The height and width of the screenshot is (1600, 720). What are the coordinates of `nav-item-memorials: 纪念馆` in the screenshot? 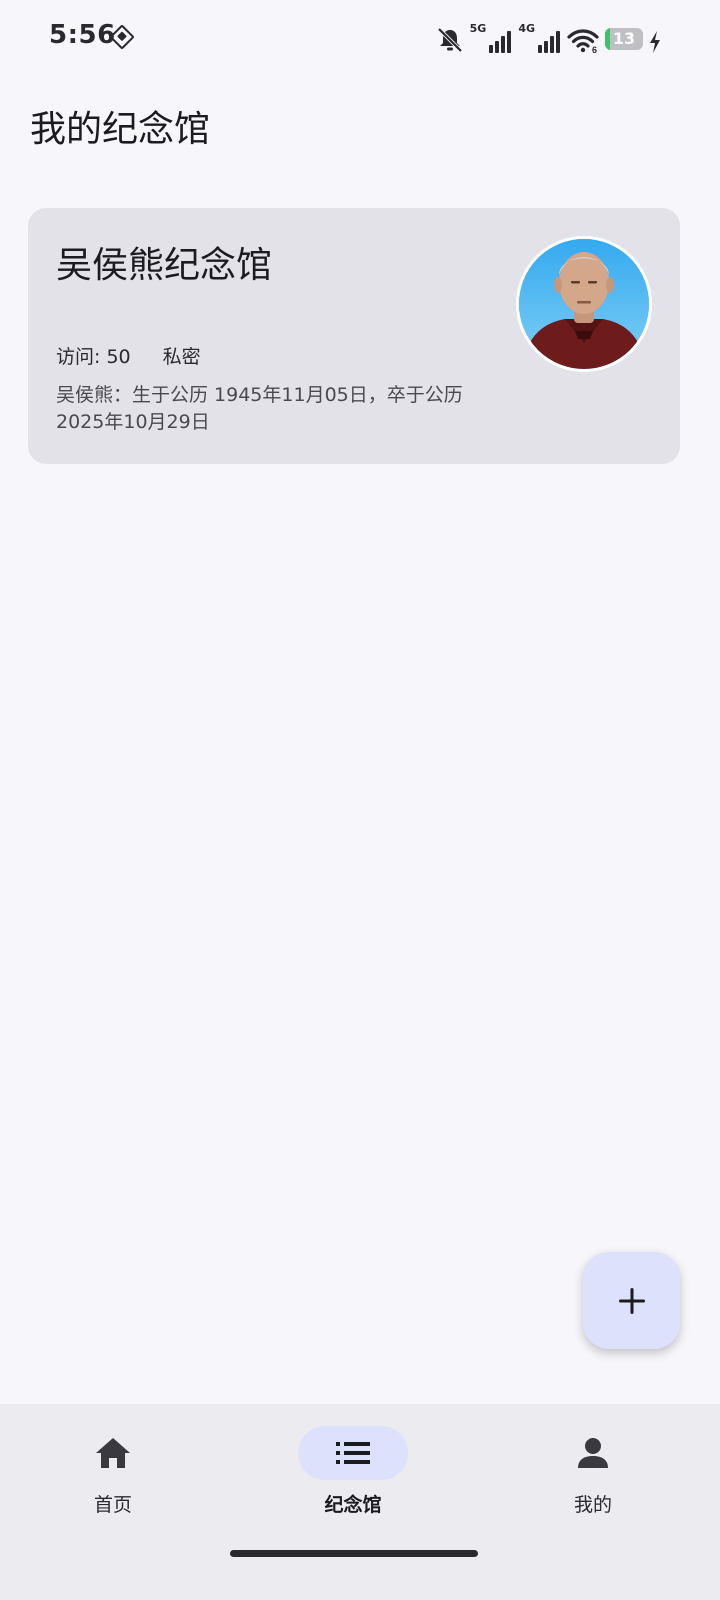 It's located at (353, 1476).